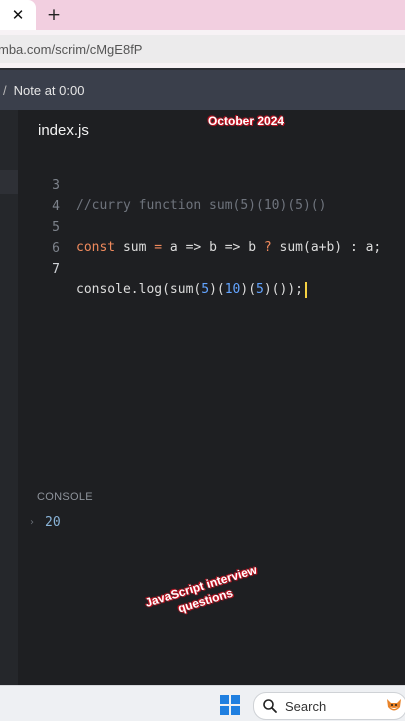 This screenshot has width=405, height=721. Describe the element at coordinates (53, 522) in the screenshot. I see `console-output: 20` at that location.